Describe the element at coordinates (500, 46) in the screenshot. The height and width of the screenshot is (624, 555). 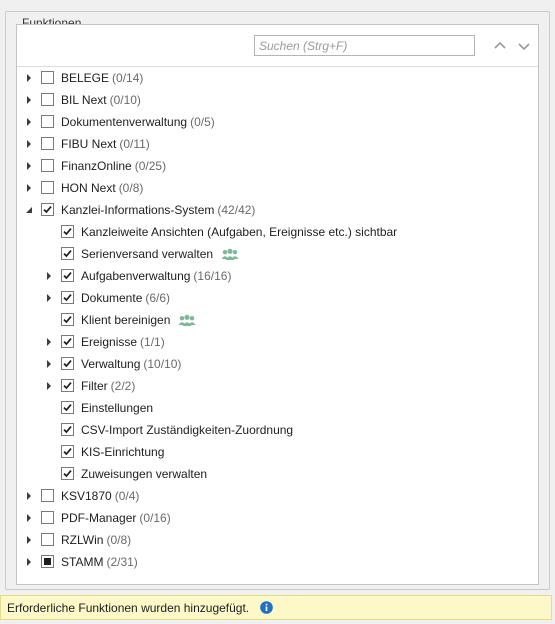
I see `chevron-up-icon` at that location.